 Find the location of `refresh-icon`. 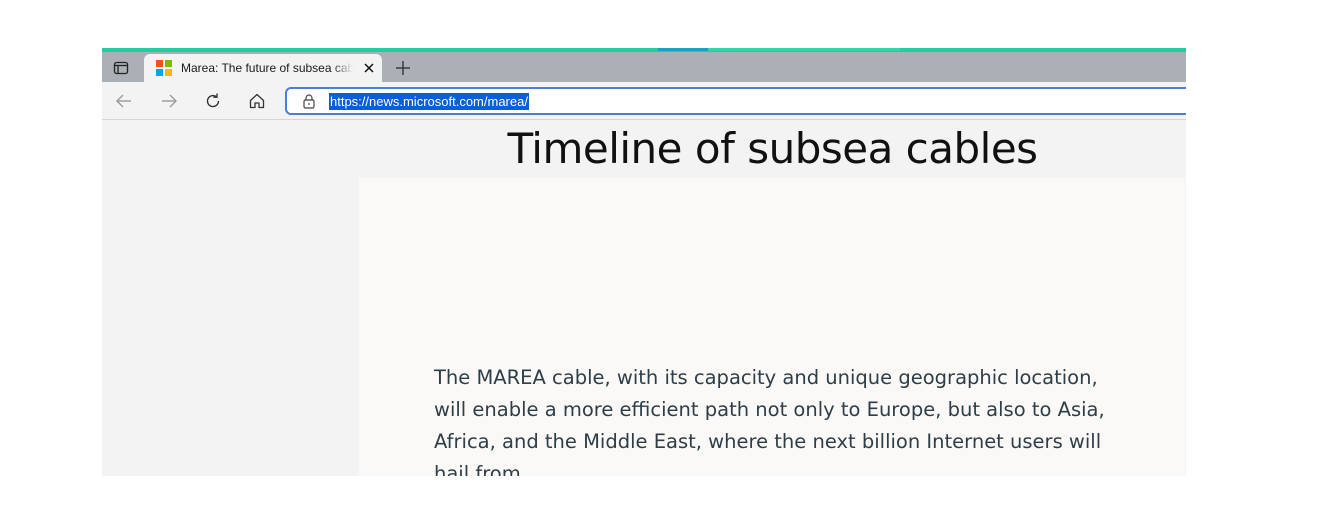

refresh-icon is located at coordinates (213, 101).